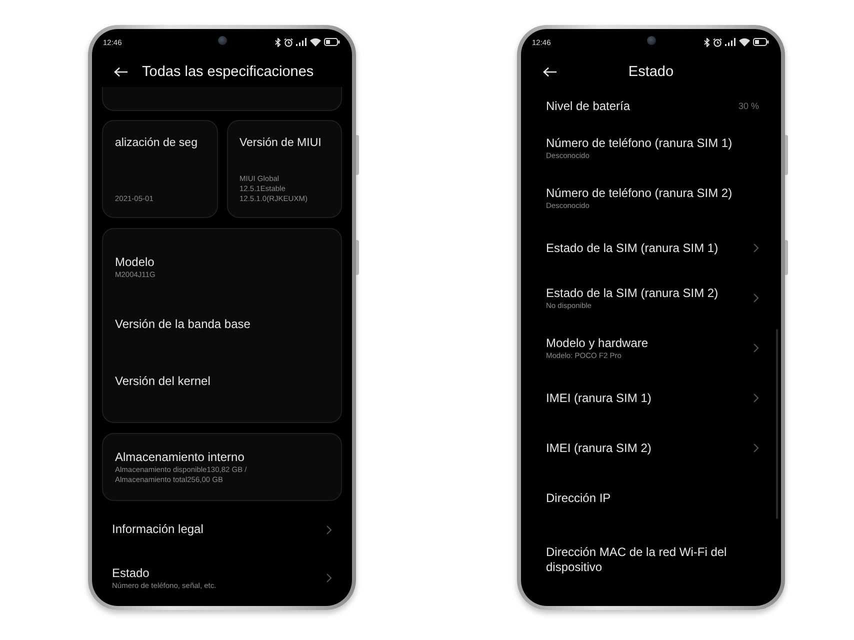  Describe the element at coordinates (651, 72) in the screenshot. I see `screen-title: Estado` at that location.